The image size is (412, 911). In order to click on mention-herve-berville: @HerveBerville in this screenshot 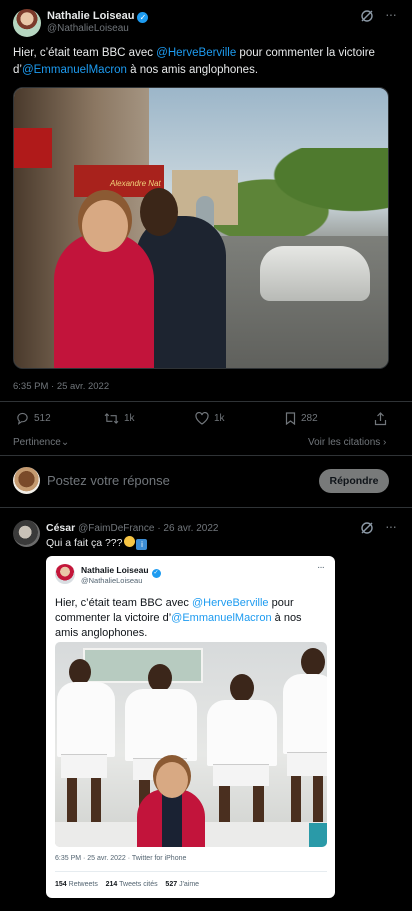, I will do `click(196, 53)`.